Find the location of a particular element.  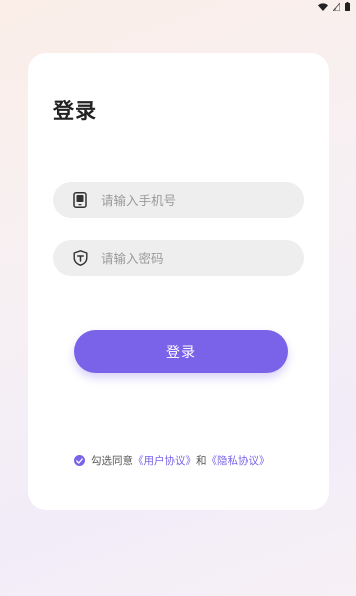

status-icons: x is located at coordinates (334, 6).